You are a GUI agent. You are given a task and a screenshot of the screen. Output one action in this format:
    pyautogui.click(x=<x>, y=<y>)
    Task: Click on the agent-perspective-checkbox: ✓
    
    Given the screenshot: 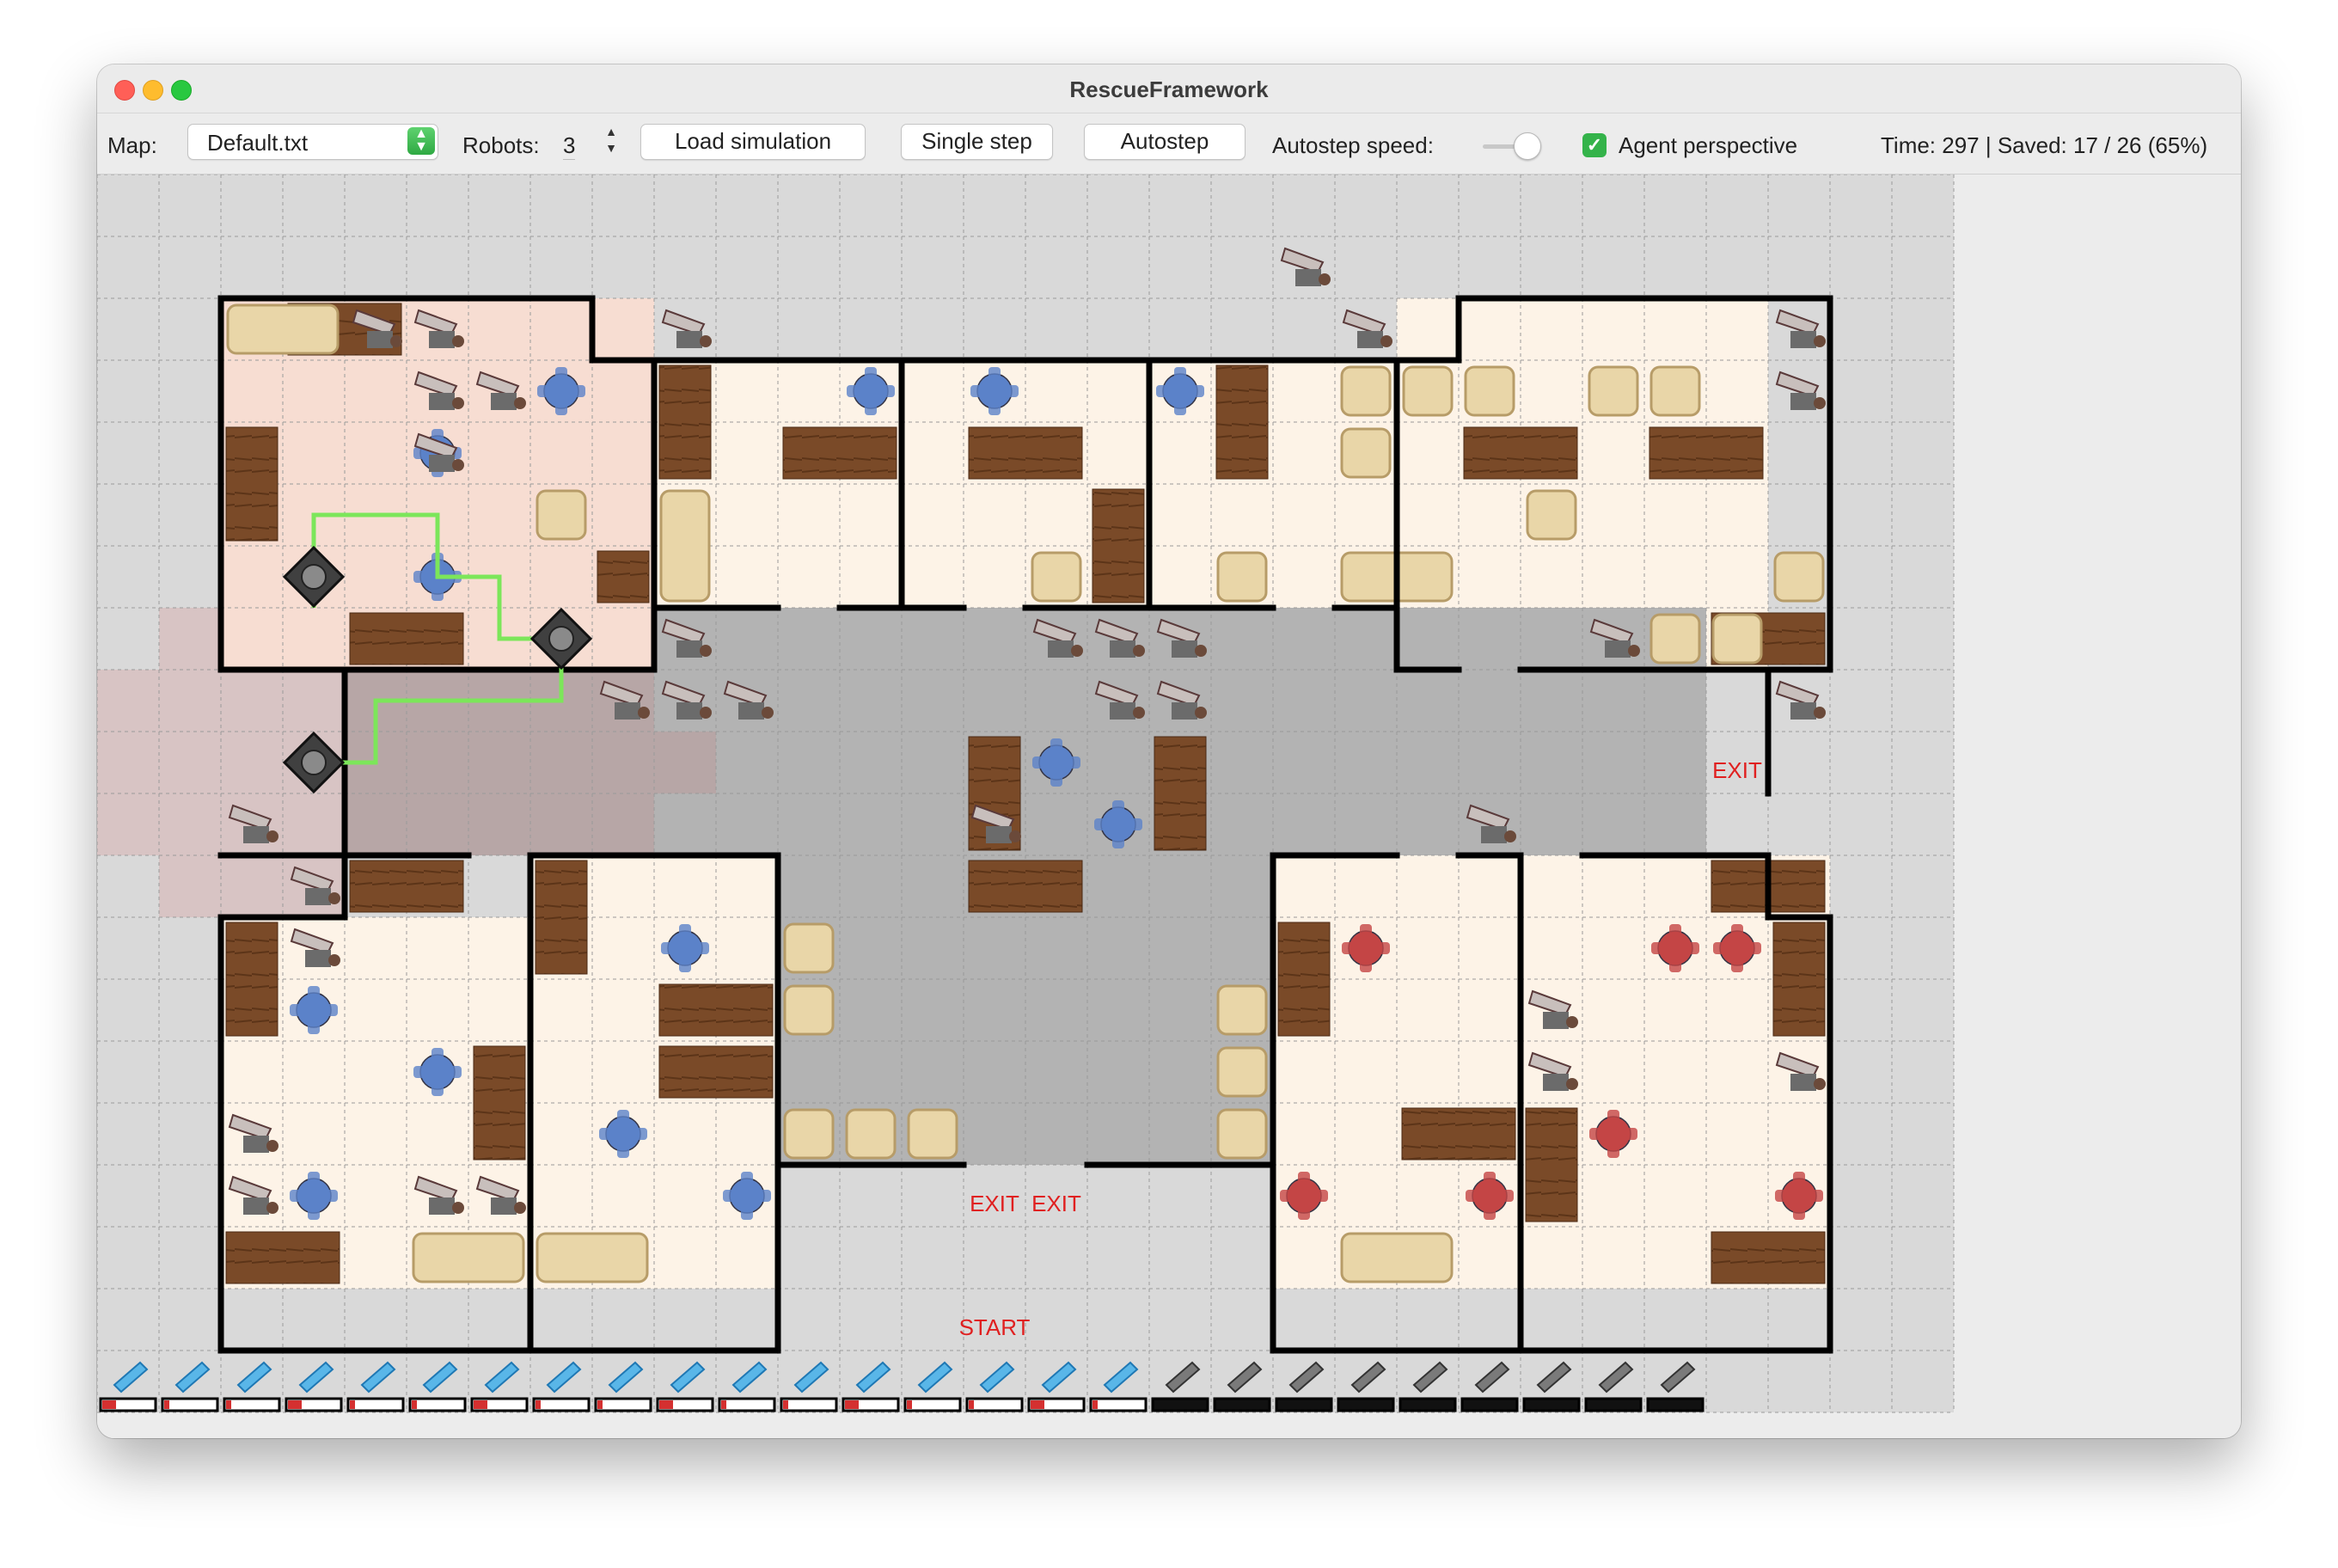 What is the action you would take?
    pyautogui.click(x=1595, y=145)
    